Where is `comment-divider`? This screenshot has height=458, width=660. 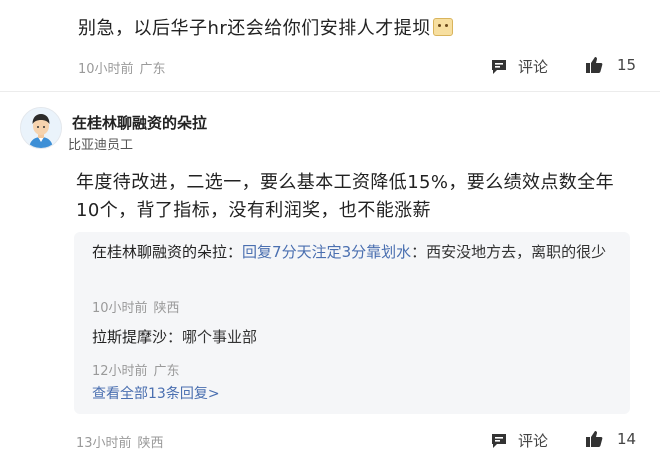
comment-divider is located at coordinates (330, 91).